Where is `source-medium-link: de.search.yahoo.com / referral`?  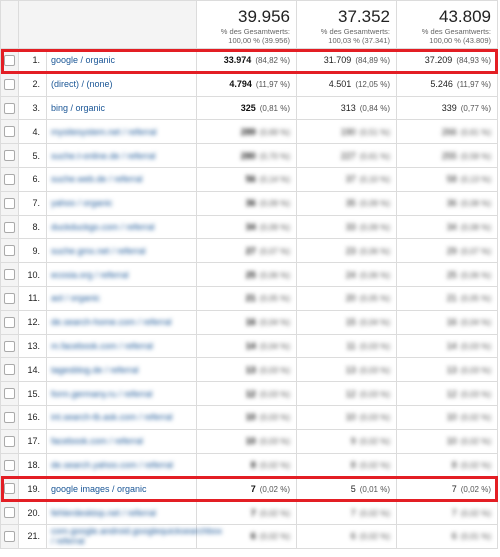 source-medium-link: de.search.yahoo.com / referral is located at coordinates (112, 465).